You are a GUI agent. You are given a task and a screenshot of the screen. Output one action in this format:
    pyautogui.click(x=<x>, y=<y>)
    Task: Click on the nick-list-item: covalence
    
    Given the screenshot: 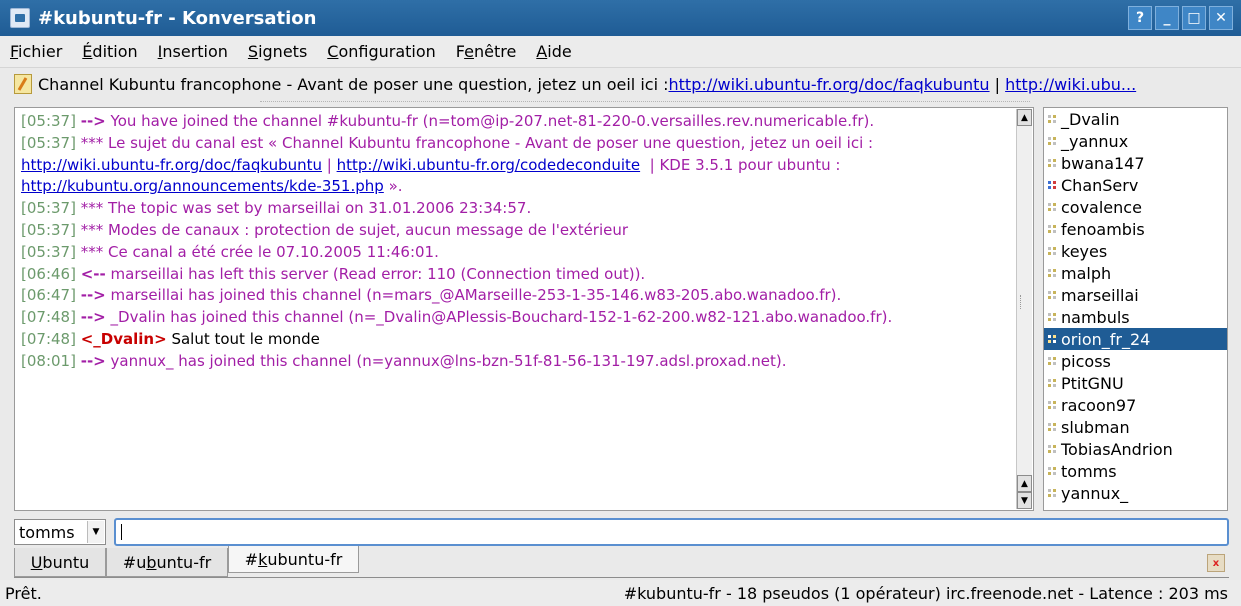 What is the action you would take?
    pyautogui.click(x=1135, y=207)
    